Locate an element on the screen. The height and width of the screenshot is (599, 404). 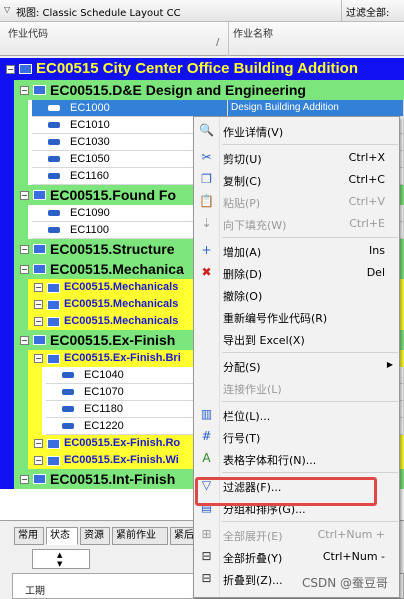
row-code-label: EC00515.D&E Design and Engineering is located at coordinates (178, 90).